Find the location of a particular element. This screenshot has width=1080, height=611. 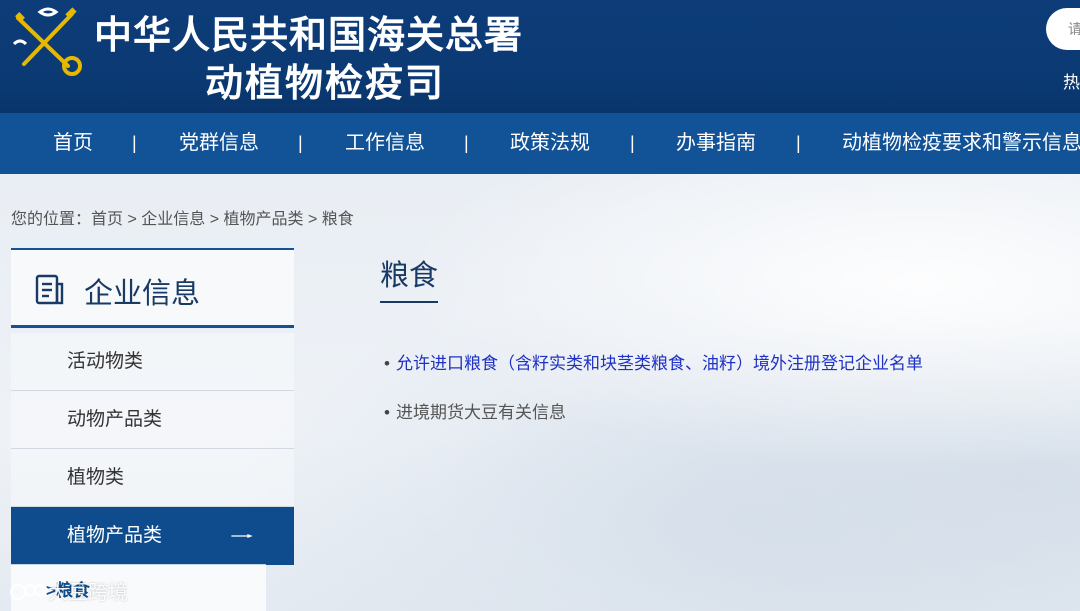

sidebar-item-animal-products: 动物产品类 is located at coordinates (152, 420).